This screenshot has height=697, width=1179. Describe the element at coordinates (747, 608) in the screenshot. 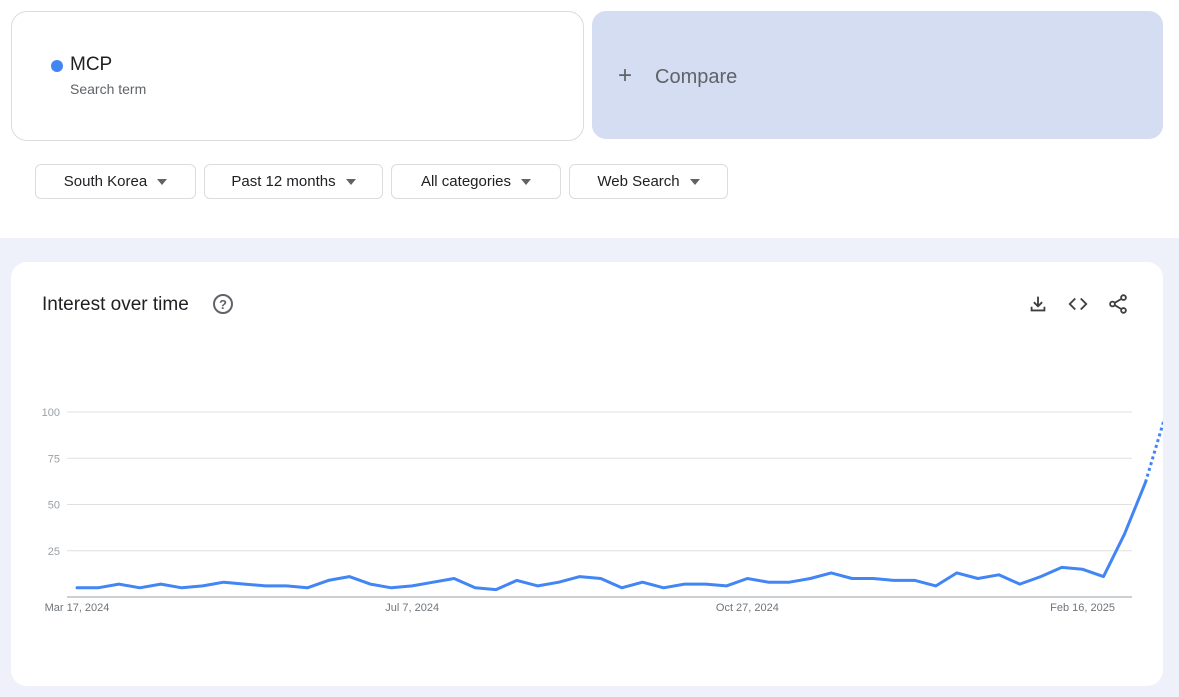

I see `x-tick-label: Oct 27, 2024` at that location.